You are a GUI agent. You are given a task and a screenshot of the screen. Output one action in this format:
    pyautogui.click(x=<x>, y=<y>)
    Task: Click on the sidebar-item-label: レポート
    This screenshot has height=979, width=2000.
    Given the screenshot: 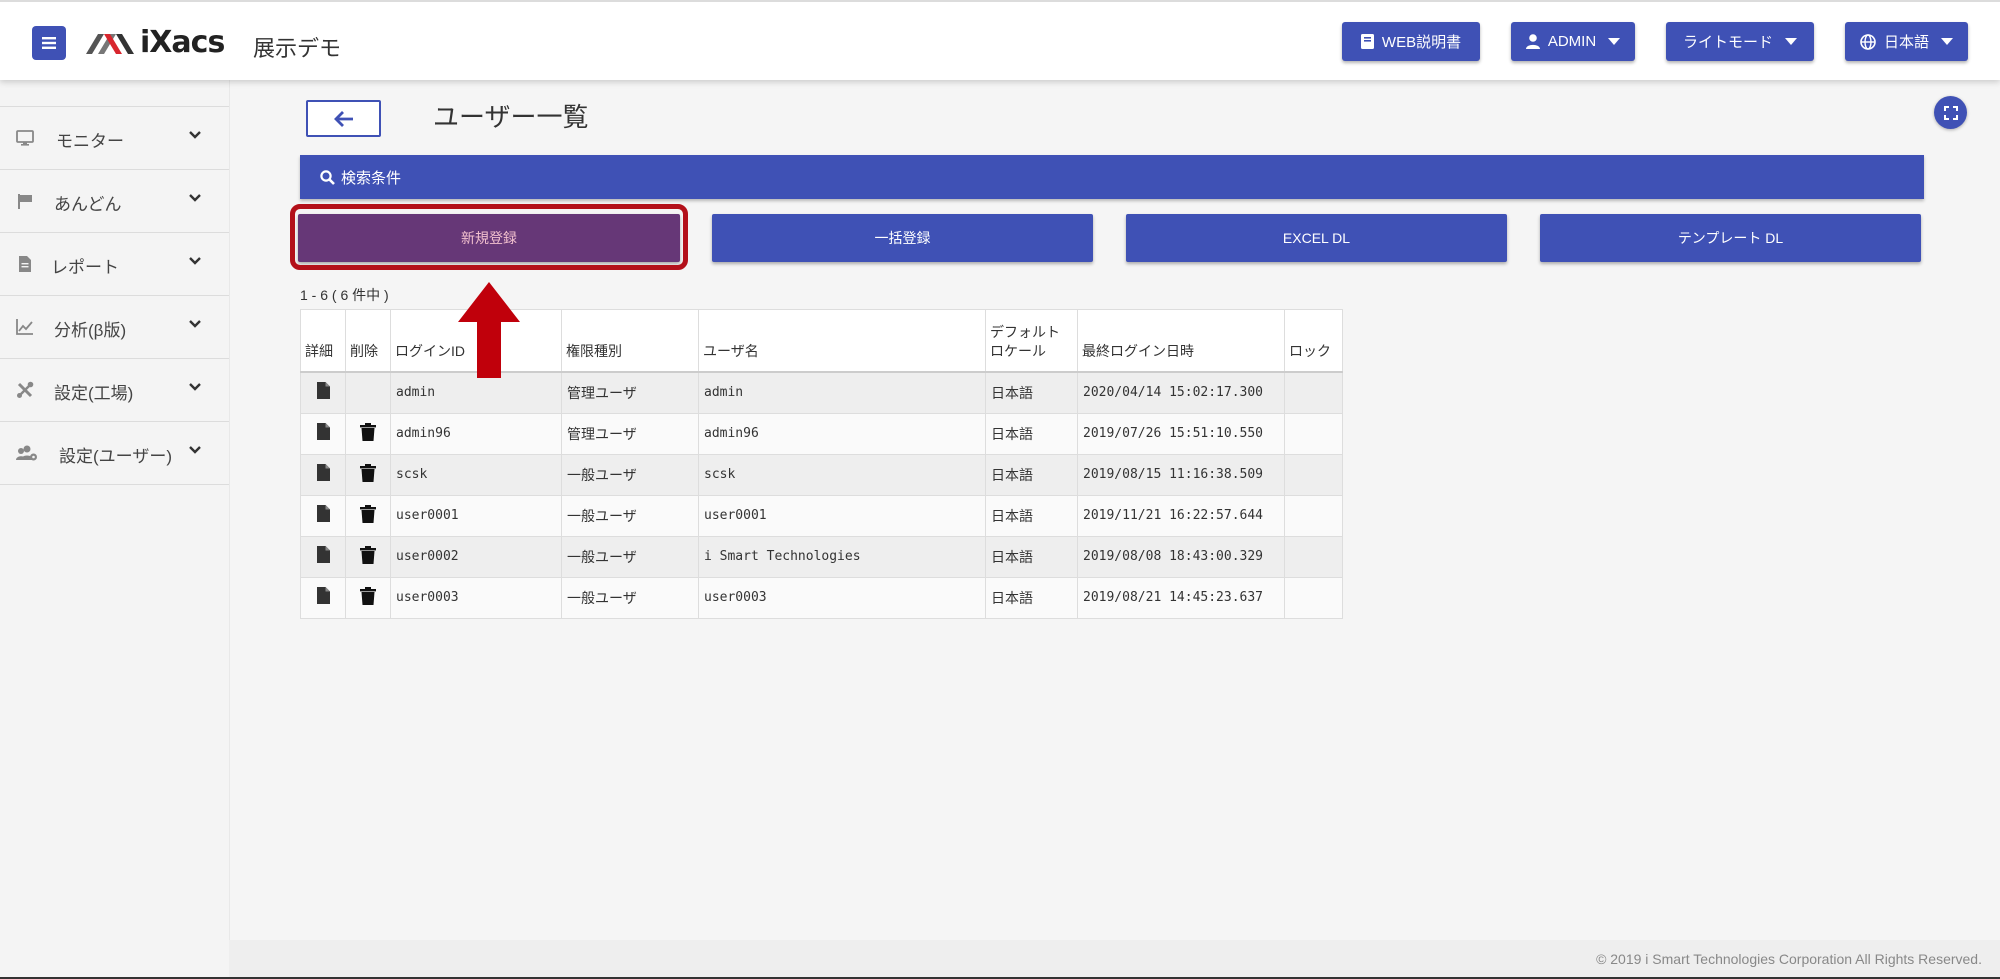 What is the action you would take?
    pyautogui.click(x=85, y=267)
    